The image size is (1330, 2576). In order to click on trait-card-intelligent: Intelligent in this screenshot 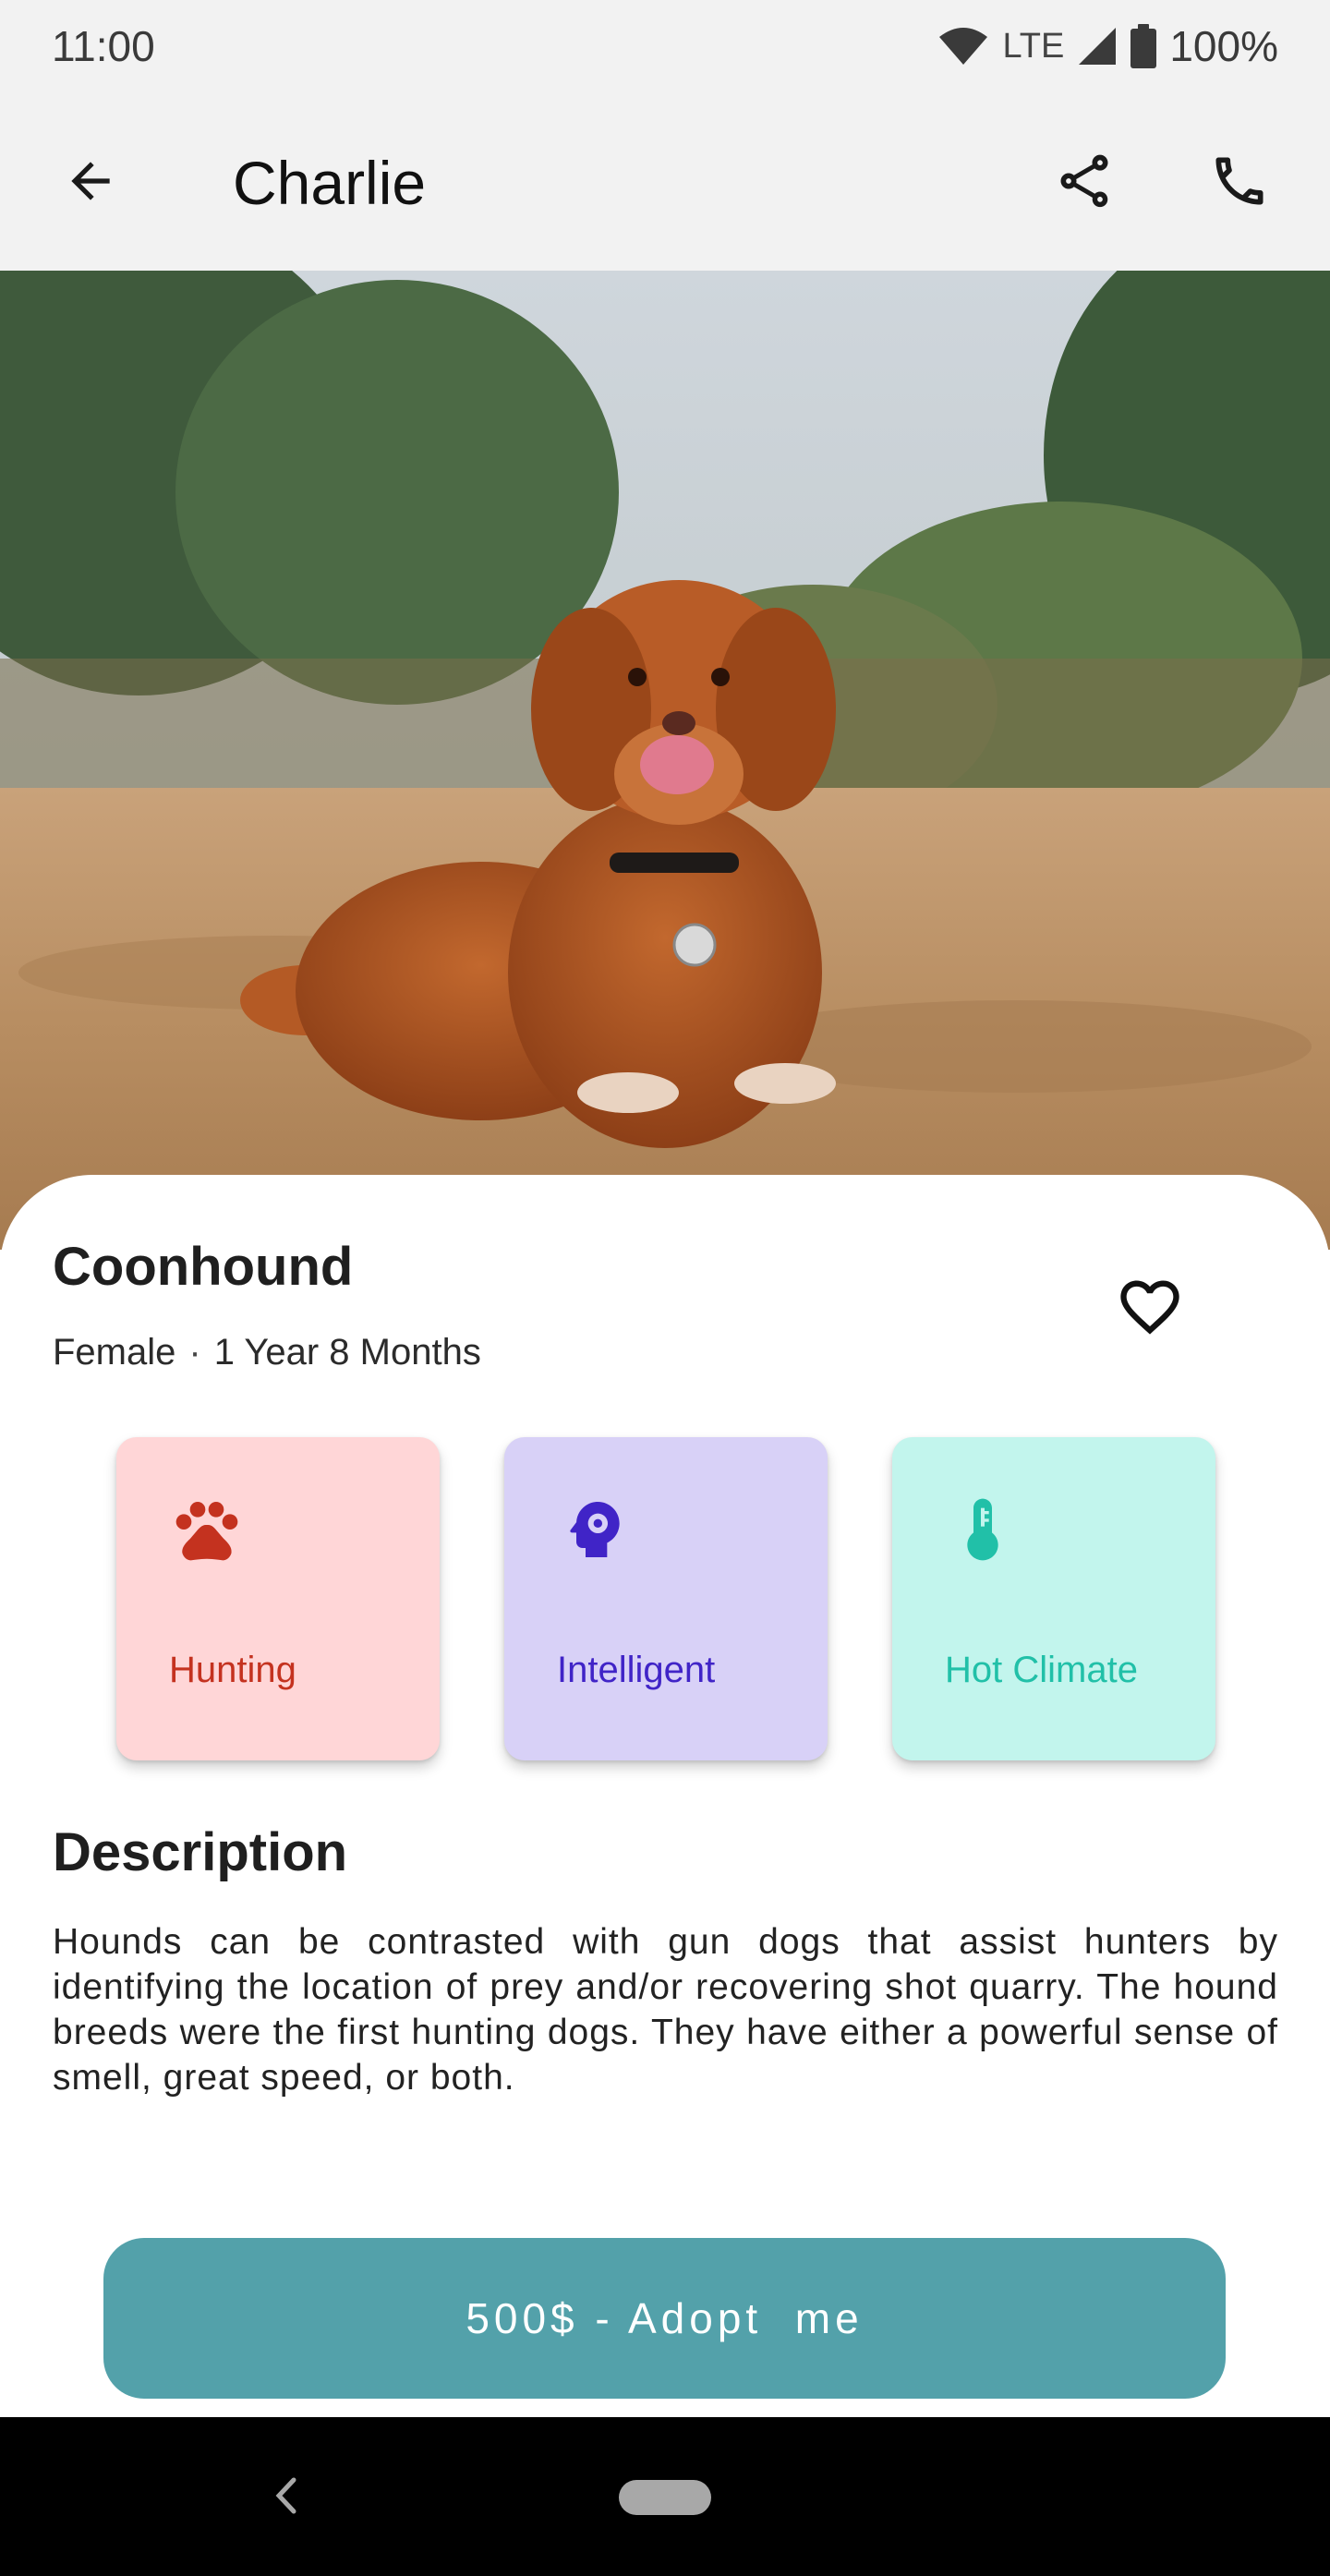, I will do `click(666, 1598)`.